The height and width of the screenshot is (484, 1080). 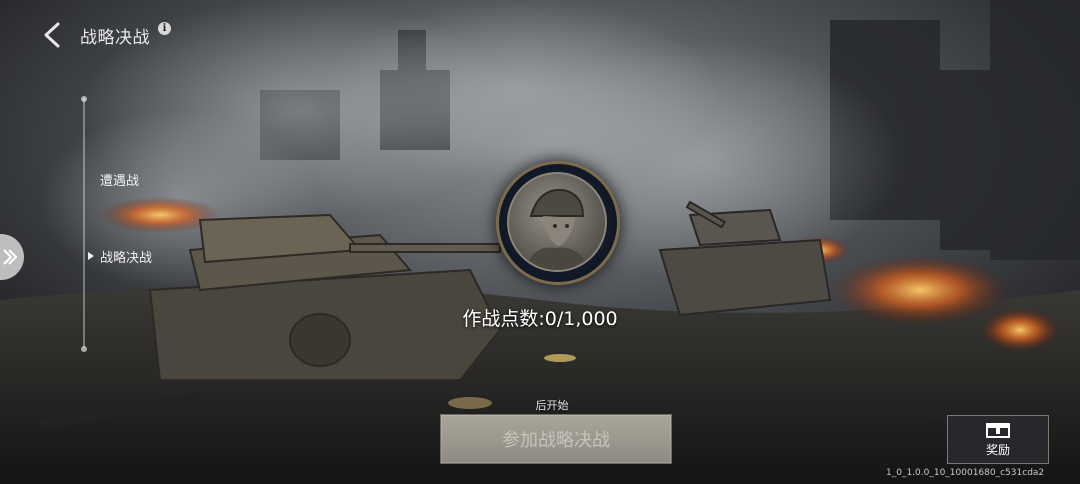 I want to click on soldier-portrait, so click(x=557, y=222).